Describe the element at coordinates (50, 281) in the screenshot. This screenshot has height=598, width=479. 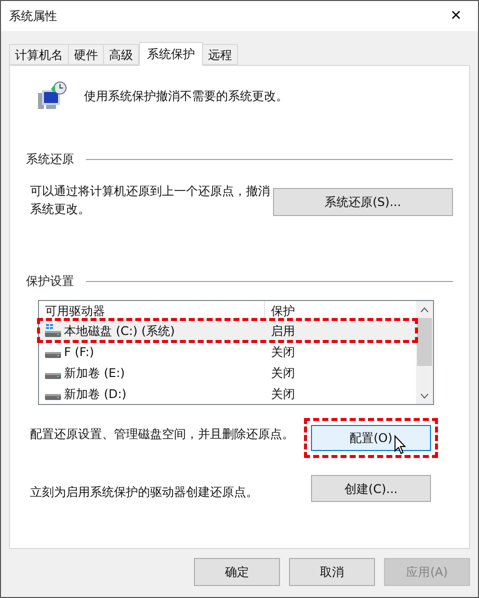
I see `group-heading: 保护设置` at that location.